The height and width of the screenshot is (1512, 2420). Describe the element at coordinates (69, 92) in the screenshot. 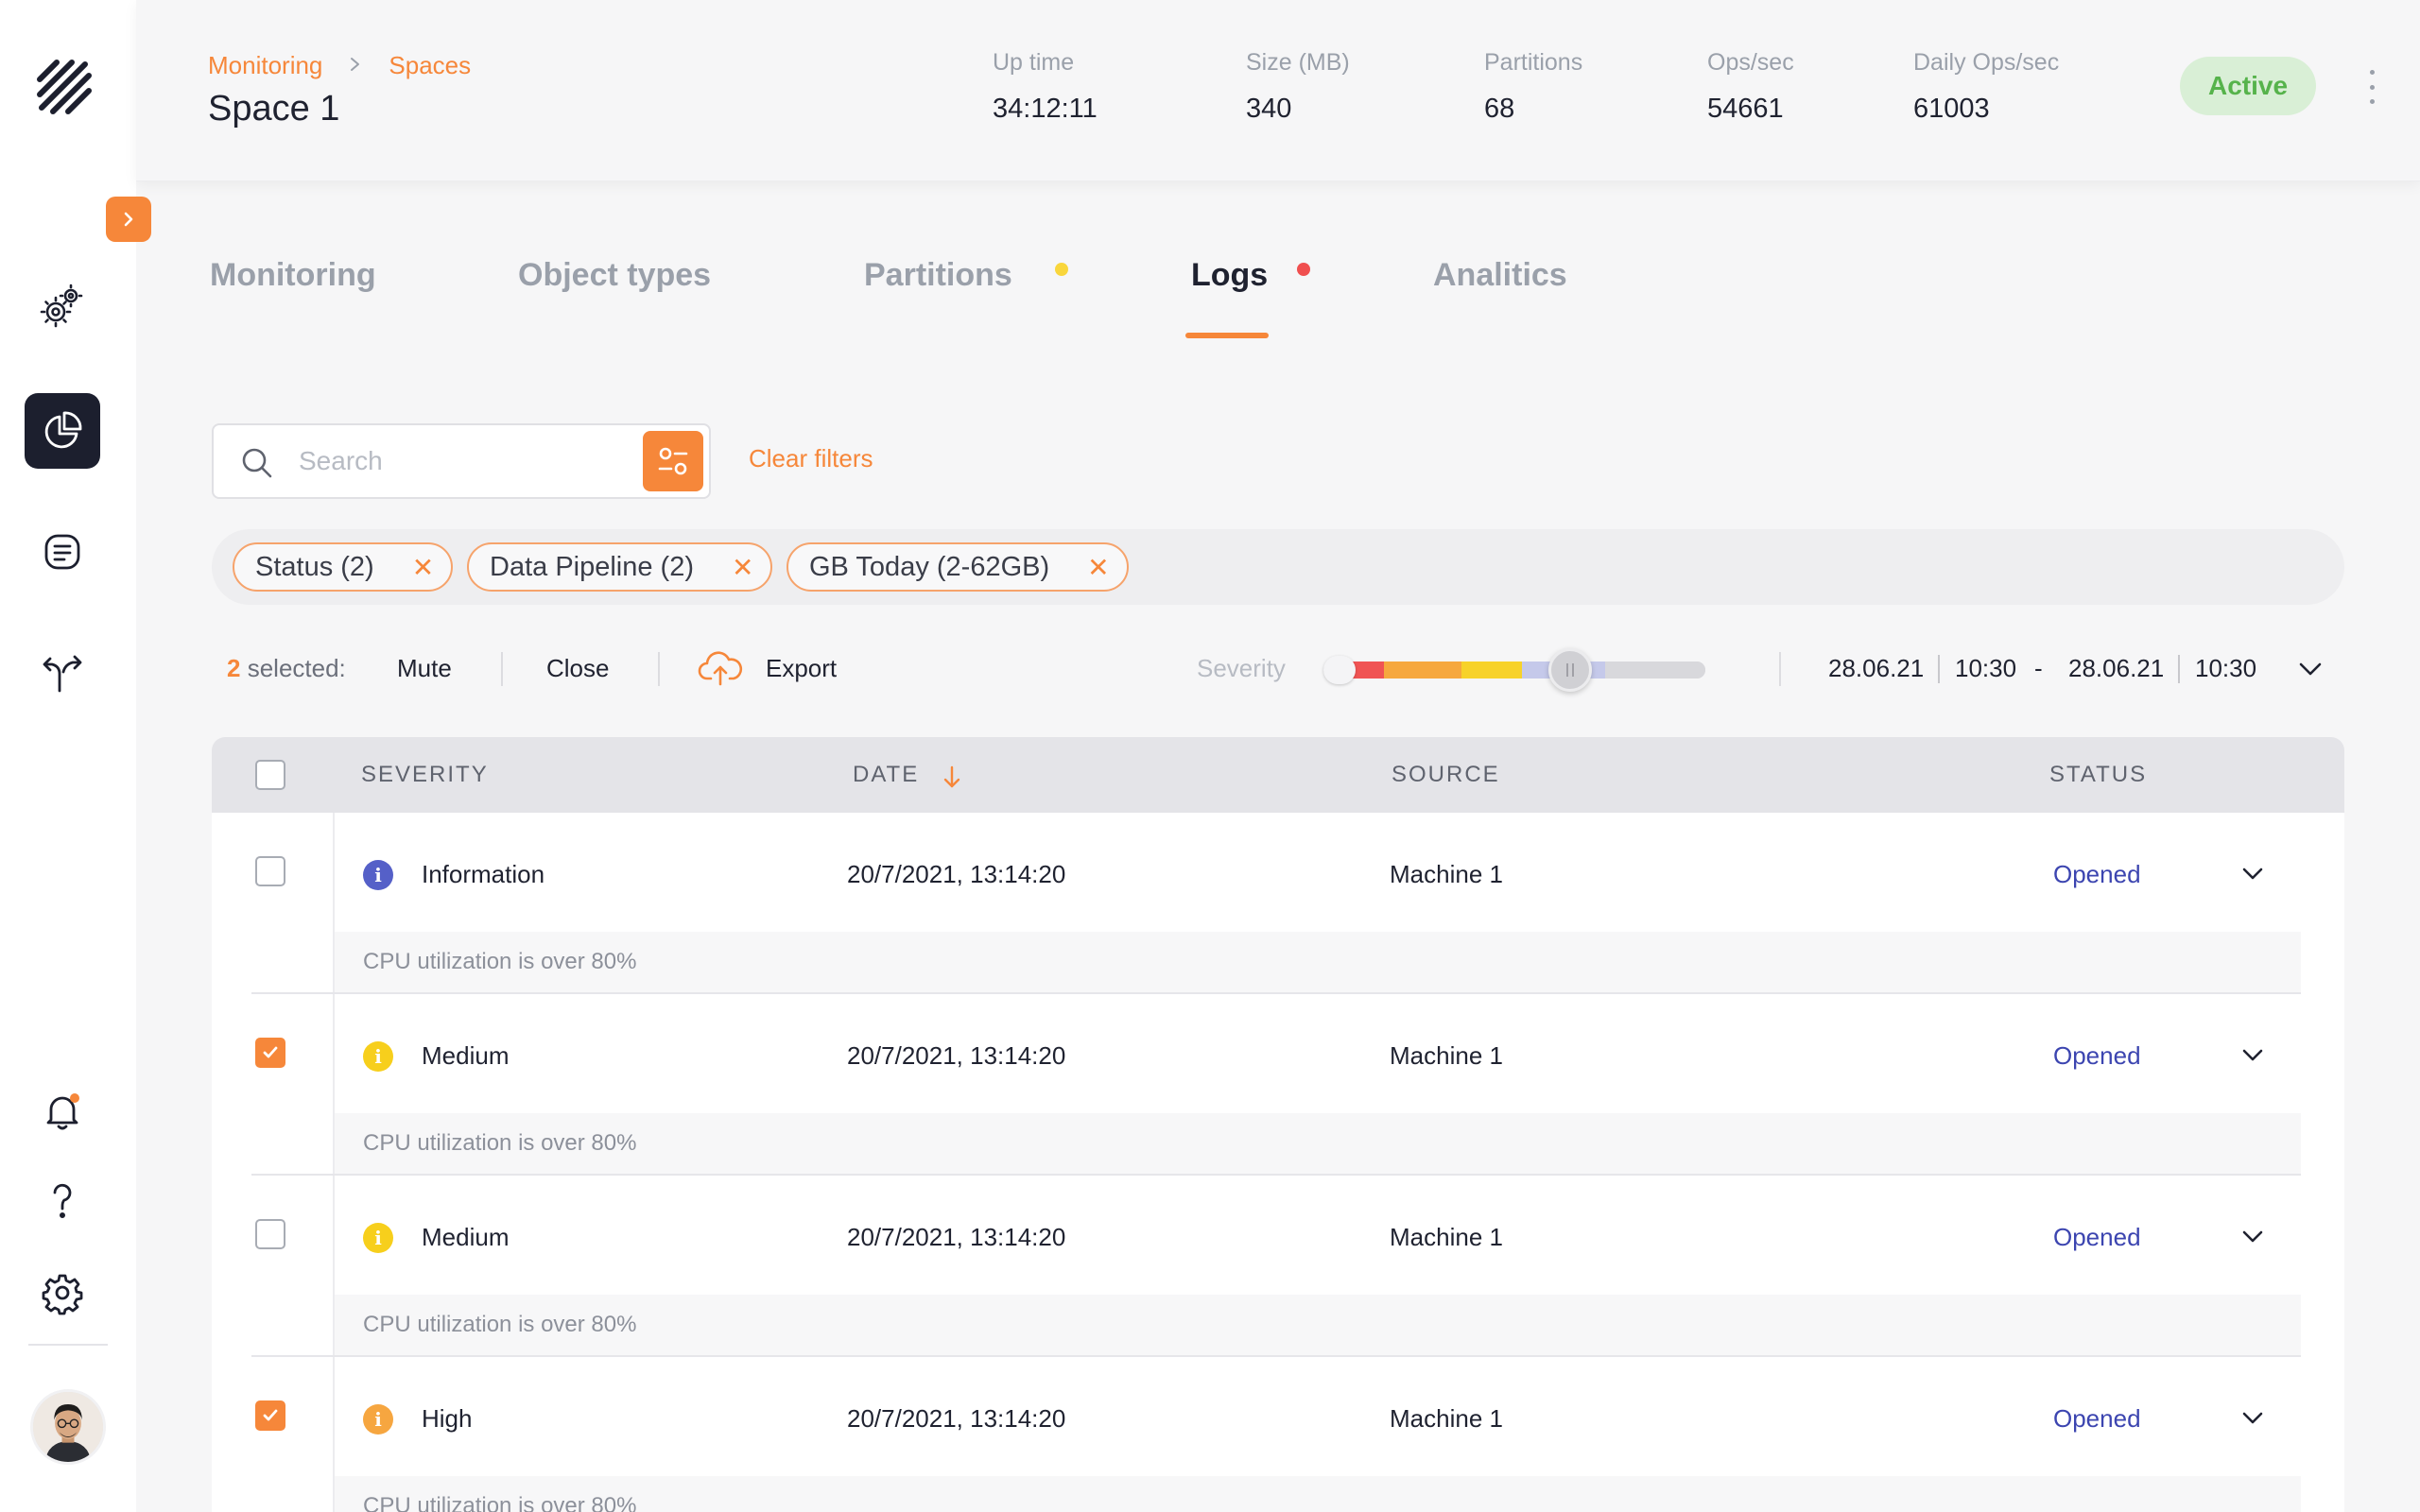

I see `app-logo` at that location.